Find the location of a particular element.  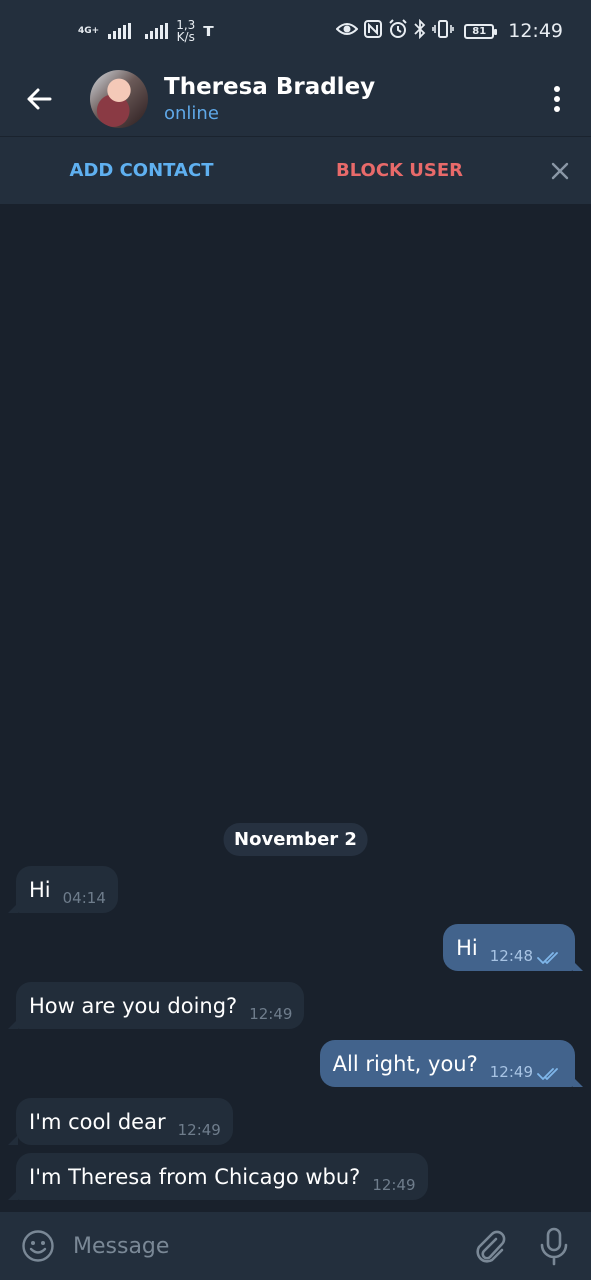

message-composer is located at coordinates (295, 1246).